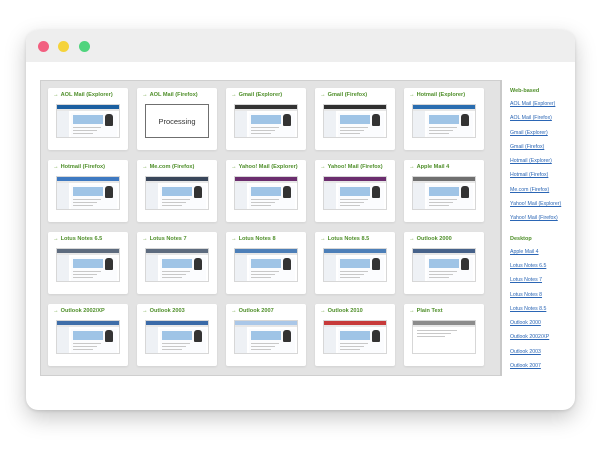 This screenshot has height=449, width=600. Describe the element at coordinates (163, 311) in the screenshot. I see `preview-card-title: → Outlook 2003` at that location.